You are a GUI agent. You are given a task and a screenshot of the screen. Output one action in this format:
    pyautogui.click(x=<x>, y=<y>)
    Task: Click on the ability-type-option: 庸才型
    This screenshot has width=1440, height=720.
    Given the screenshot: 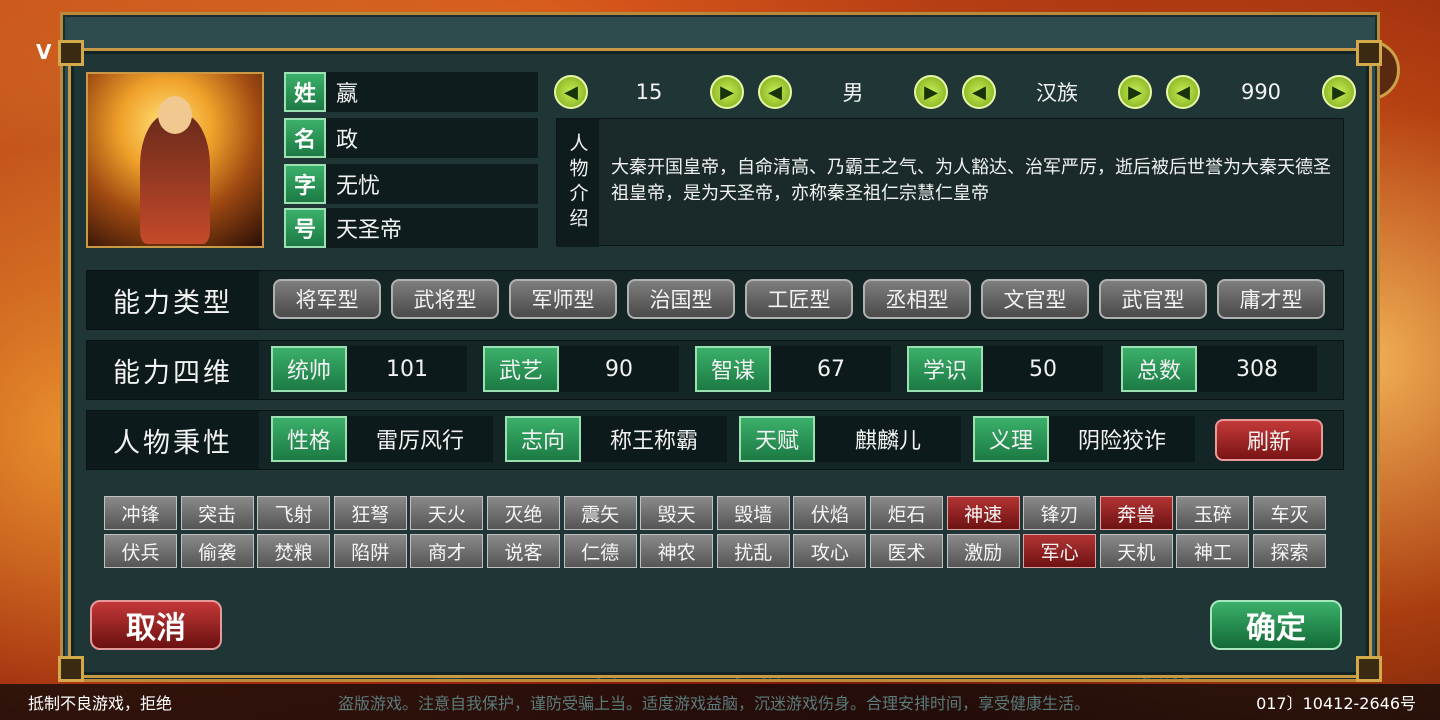 What is the action you would take?
    pyautogui.click(x=1271, y=299)
    